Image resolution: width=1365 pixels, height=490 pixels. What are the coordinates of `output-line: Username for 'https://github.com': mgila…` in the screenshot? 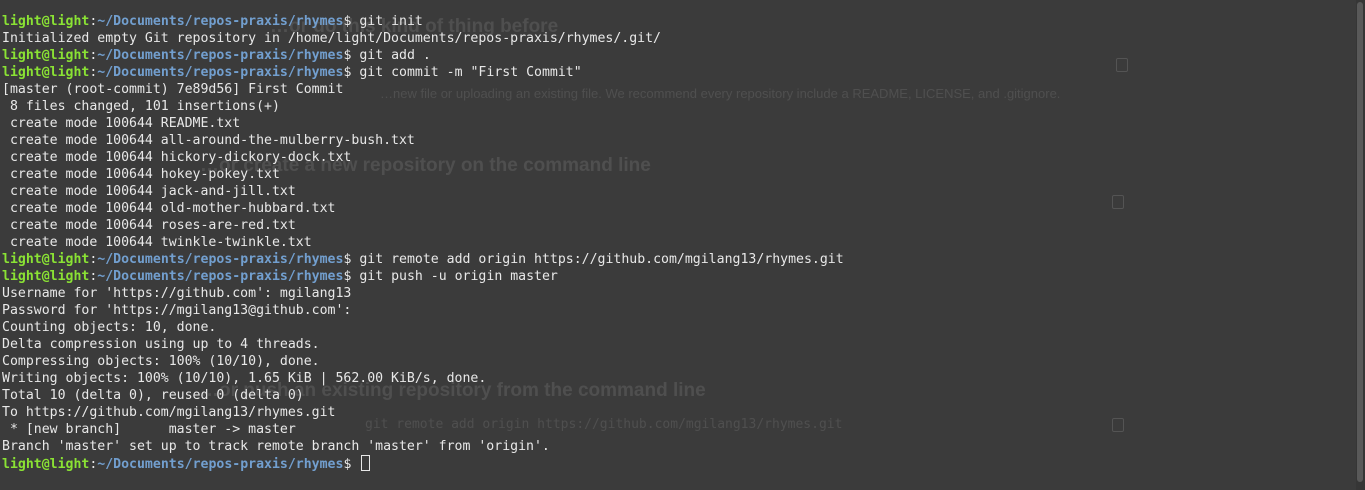 It's located at (177, 293).